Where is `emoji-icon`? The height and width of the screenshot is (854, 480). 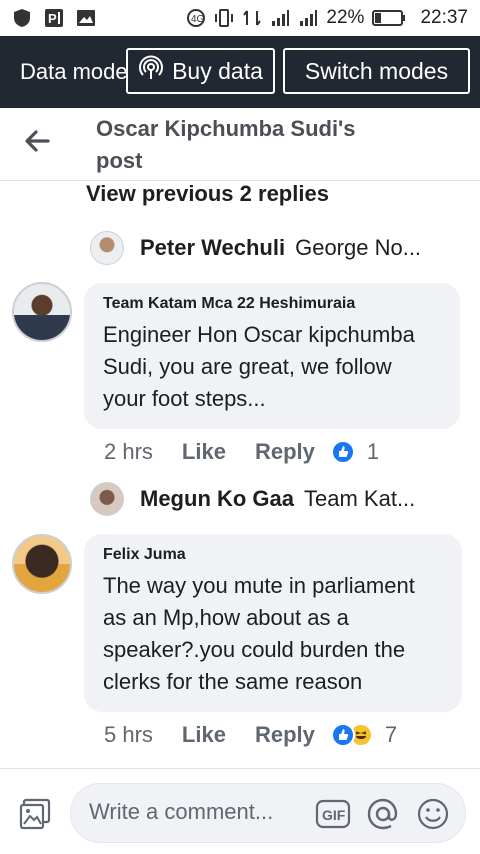
emoji-icon is located at coordinates (433, 814).